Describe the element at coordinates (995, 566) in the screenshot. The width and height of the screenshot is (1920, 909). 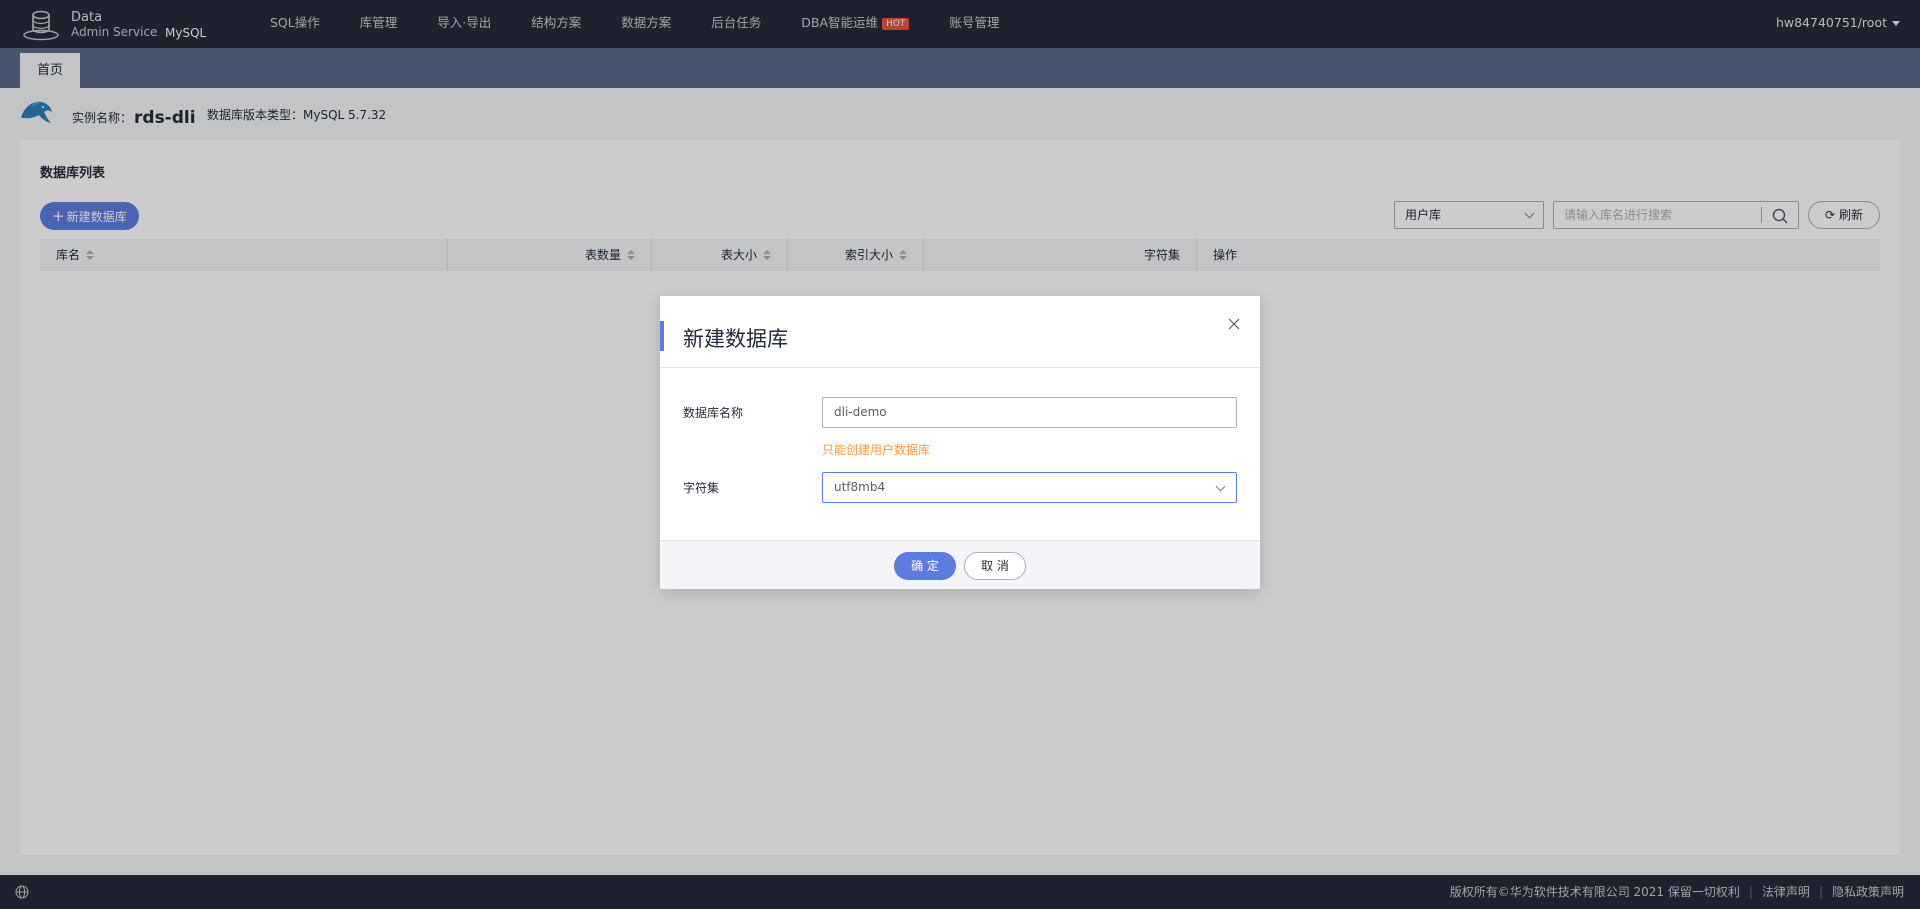
I see `cancel-button: 取 消` at that location.